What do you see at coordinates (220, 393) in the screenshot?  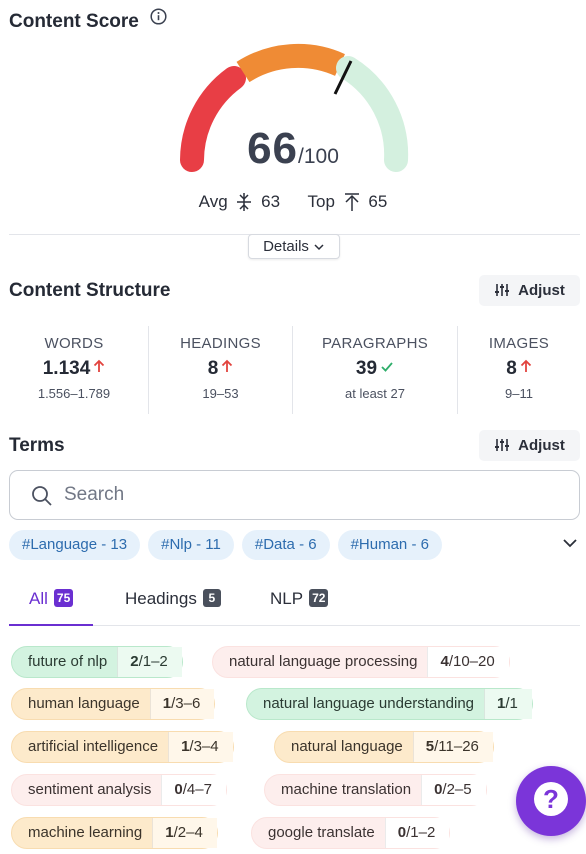 I see `metric-range: 19–53` at bounding box center [220, 393].